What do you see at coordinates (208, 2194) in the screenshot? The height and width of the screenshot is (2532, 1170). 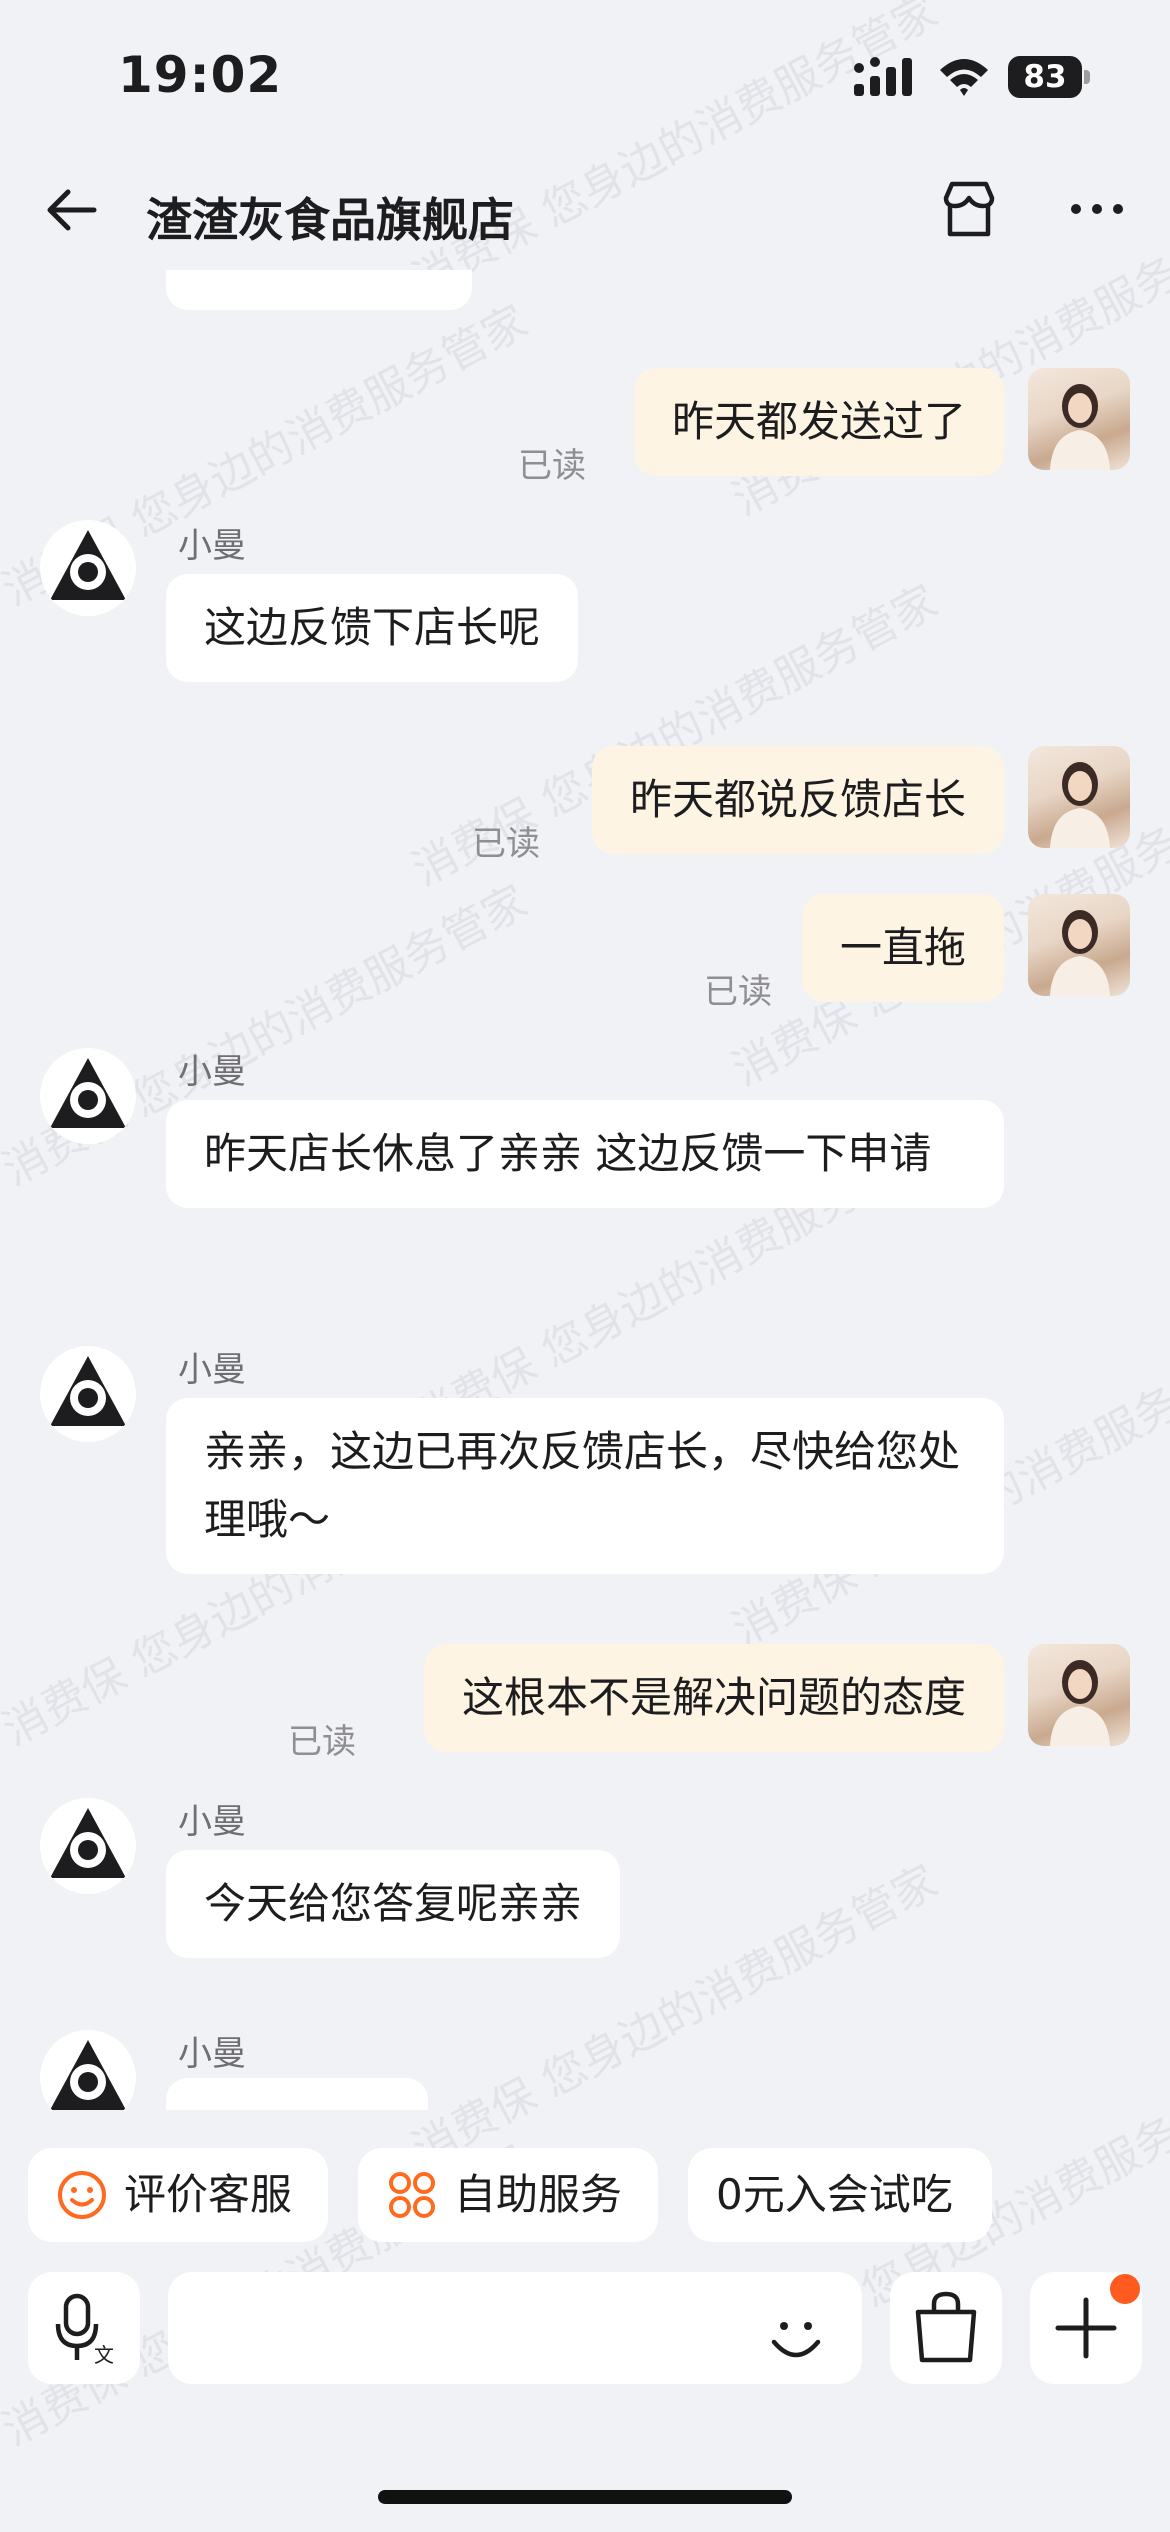 I see `quick-action-label: 评价客服` at bounding box center [208, 2194].